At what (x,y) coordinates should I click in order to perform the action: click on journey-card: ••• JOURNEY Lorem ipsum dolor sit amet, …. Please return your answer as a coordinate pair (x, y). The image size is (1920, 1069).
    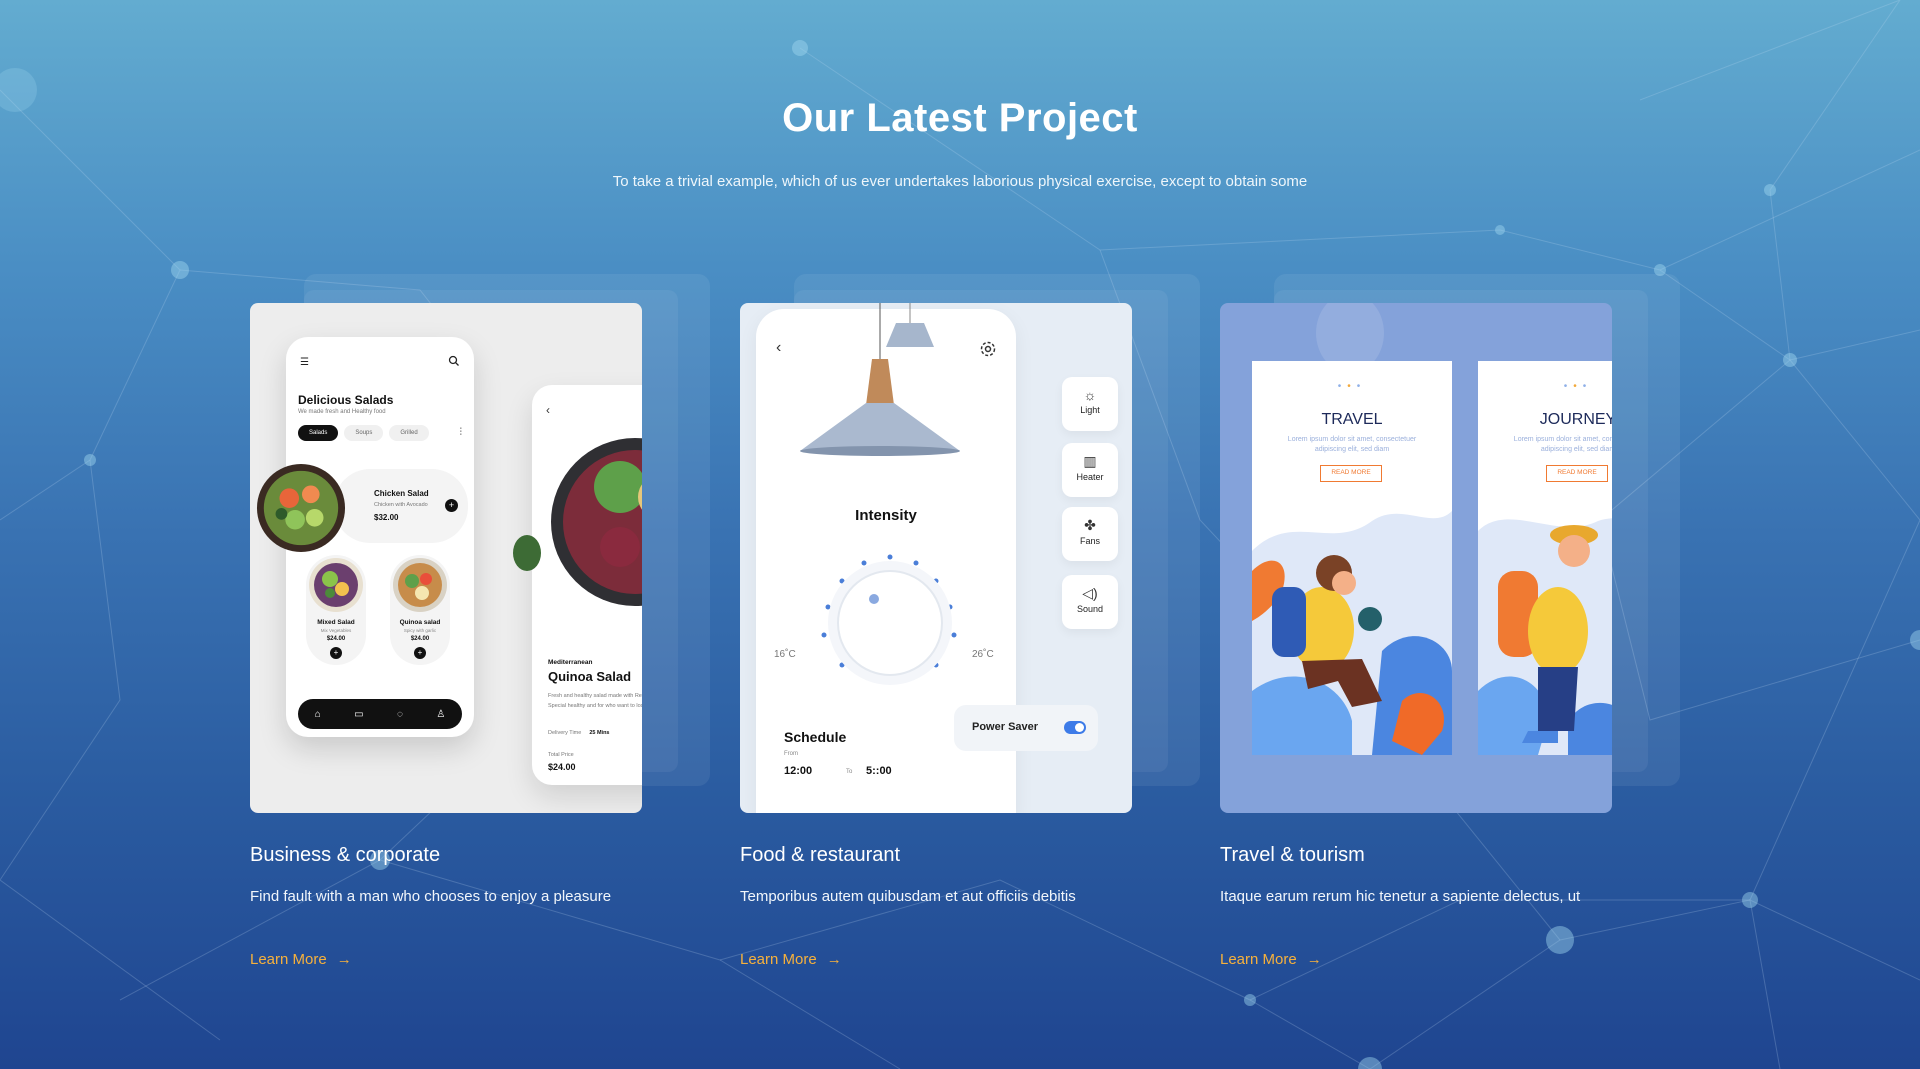
    Looking at the image, I should click on (1545, 558).